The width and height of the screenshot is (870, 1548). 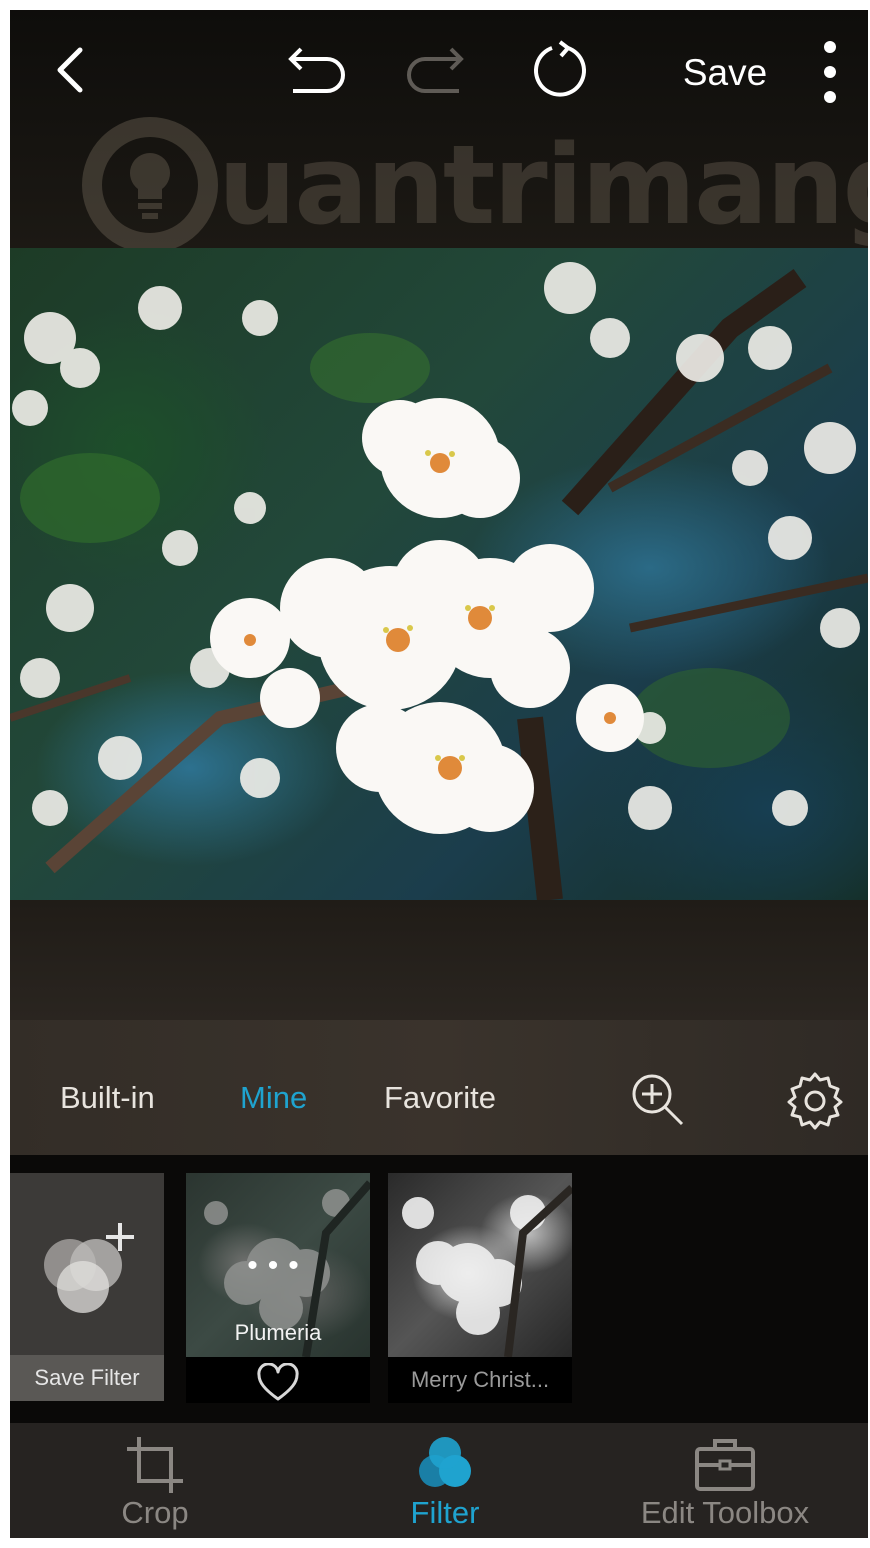 What do you see at coordinates (725, 1512) in the screenshot?
I see `nav-edit-toolbox-label: Edit Toolbox` at bounding box center [725, 1512].